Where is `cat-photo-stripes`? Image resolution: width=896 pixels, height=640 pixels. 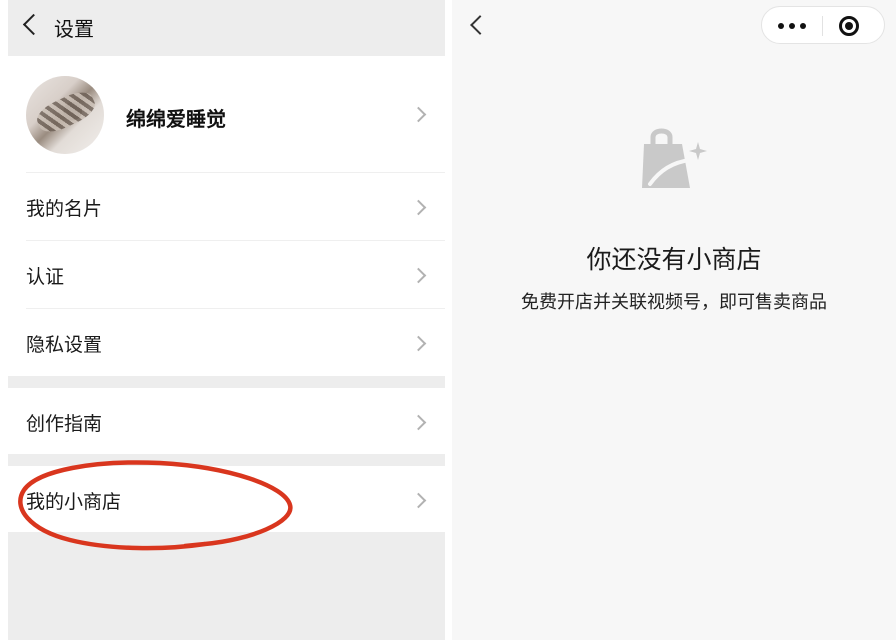
cat-photo-stripes is located at coordinates (66, 112).